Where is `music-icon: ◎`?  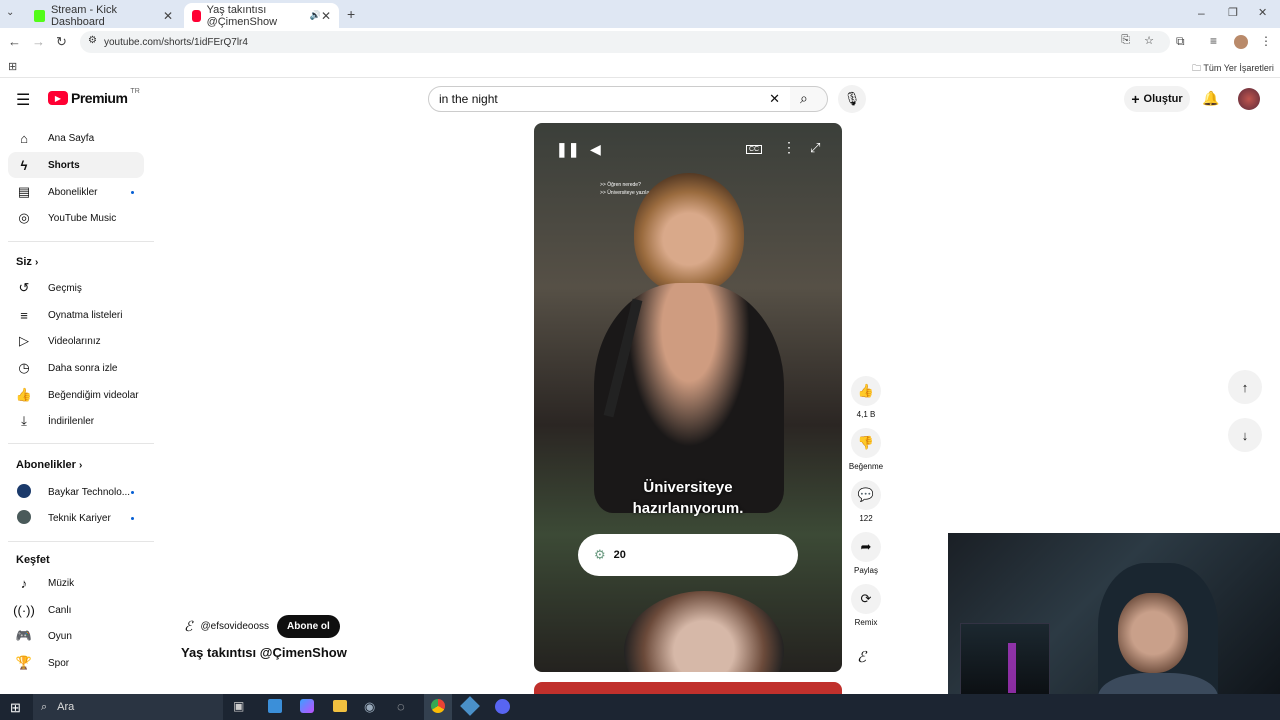 music-icon: ◎ is located at coordinates (24, 217).